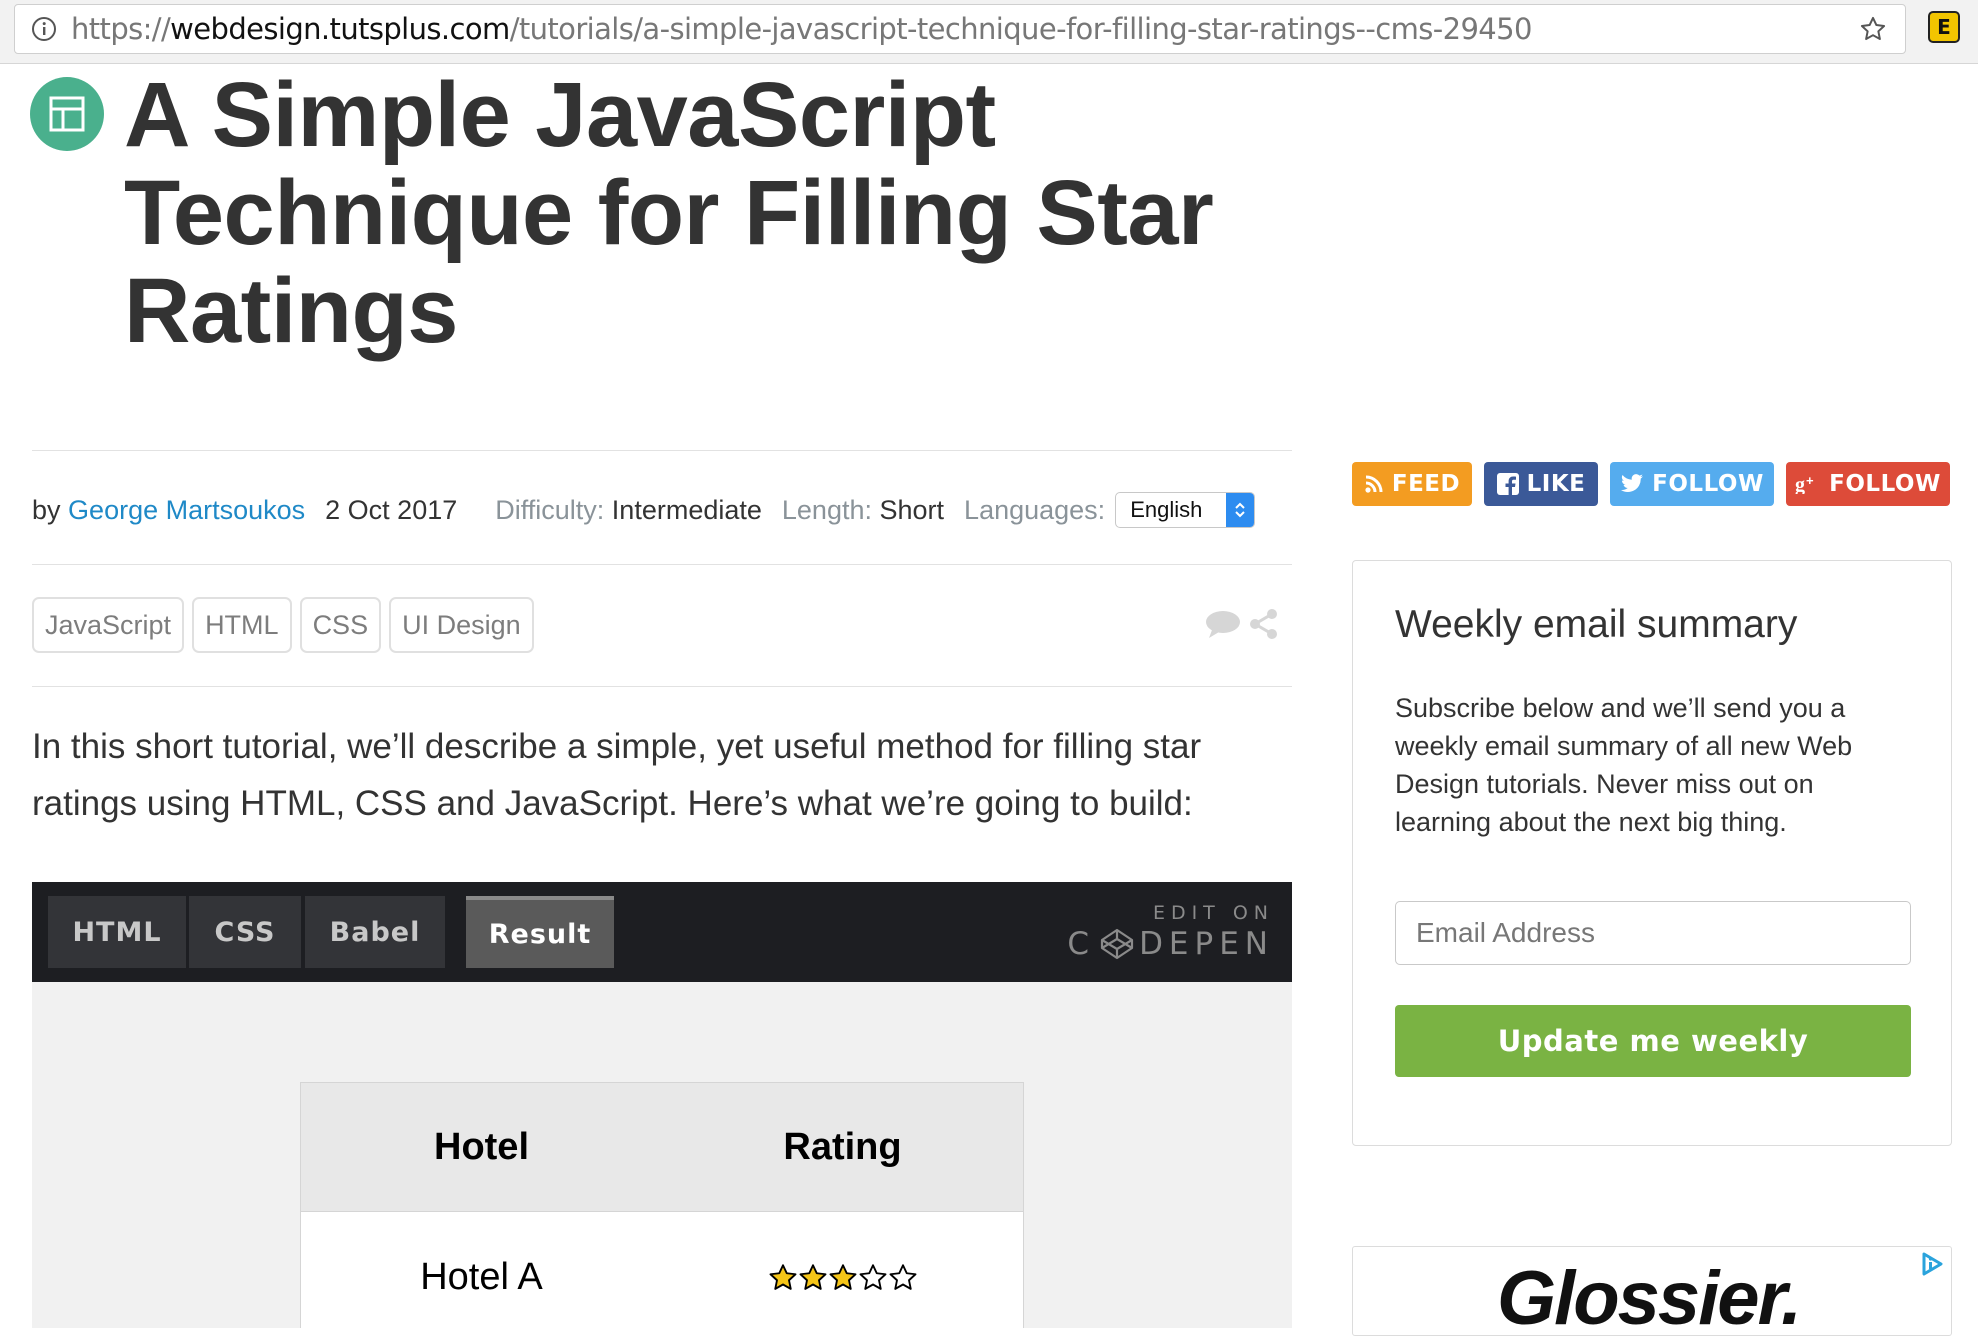 The width and height of the screenshot is (1978, 1336). Describe the element at coordinates (44, 29) in the screenshot. I see `info-icon` at that location.